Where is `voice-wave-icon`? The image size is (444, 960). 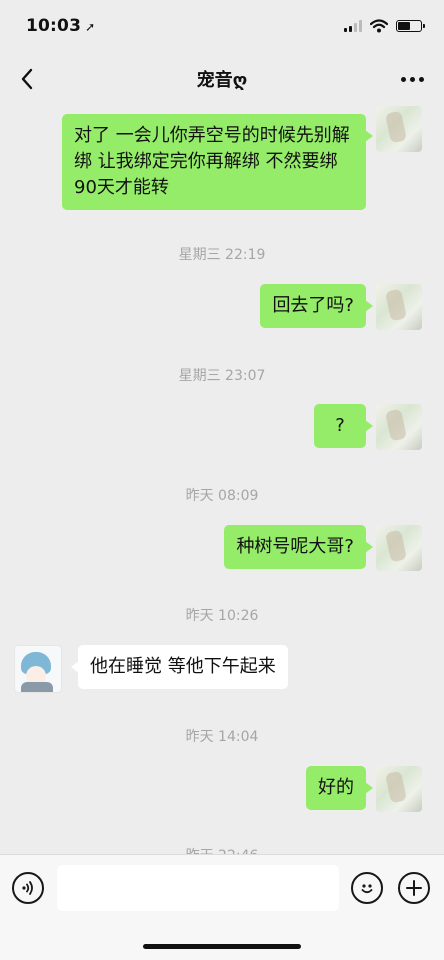 voice-wave-icon is located at coordinates (27, 888).